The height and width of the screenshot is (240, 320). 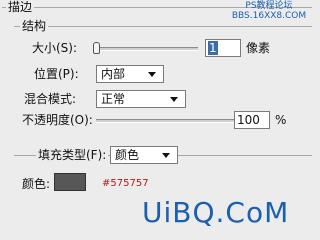 What do you see at coordinates (163, 26) in the screenshot?
I see `structure-divider` at bounding box center [163, 26].